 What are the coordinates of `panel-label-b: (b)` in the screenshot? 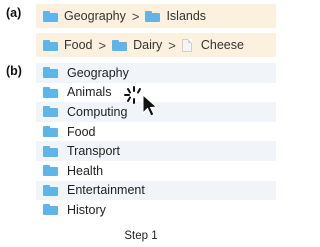 It's located at (14, 71).